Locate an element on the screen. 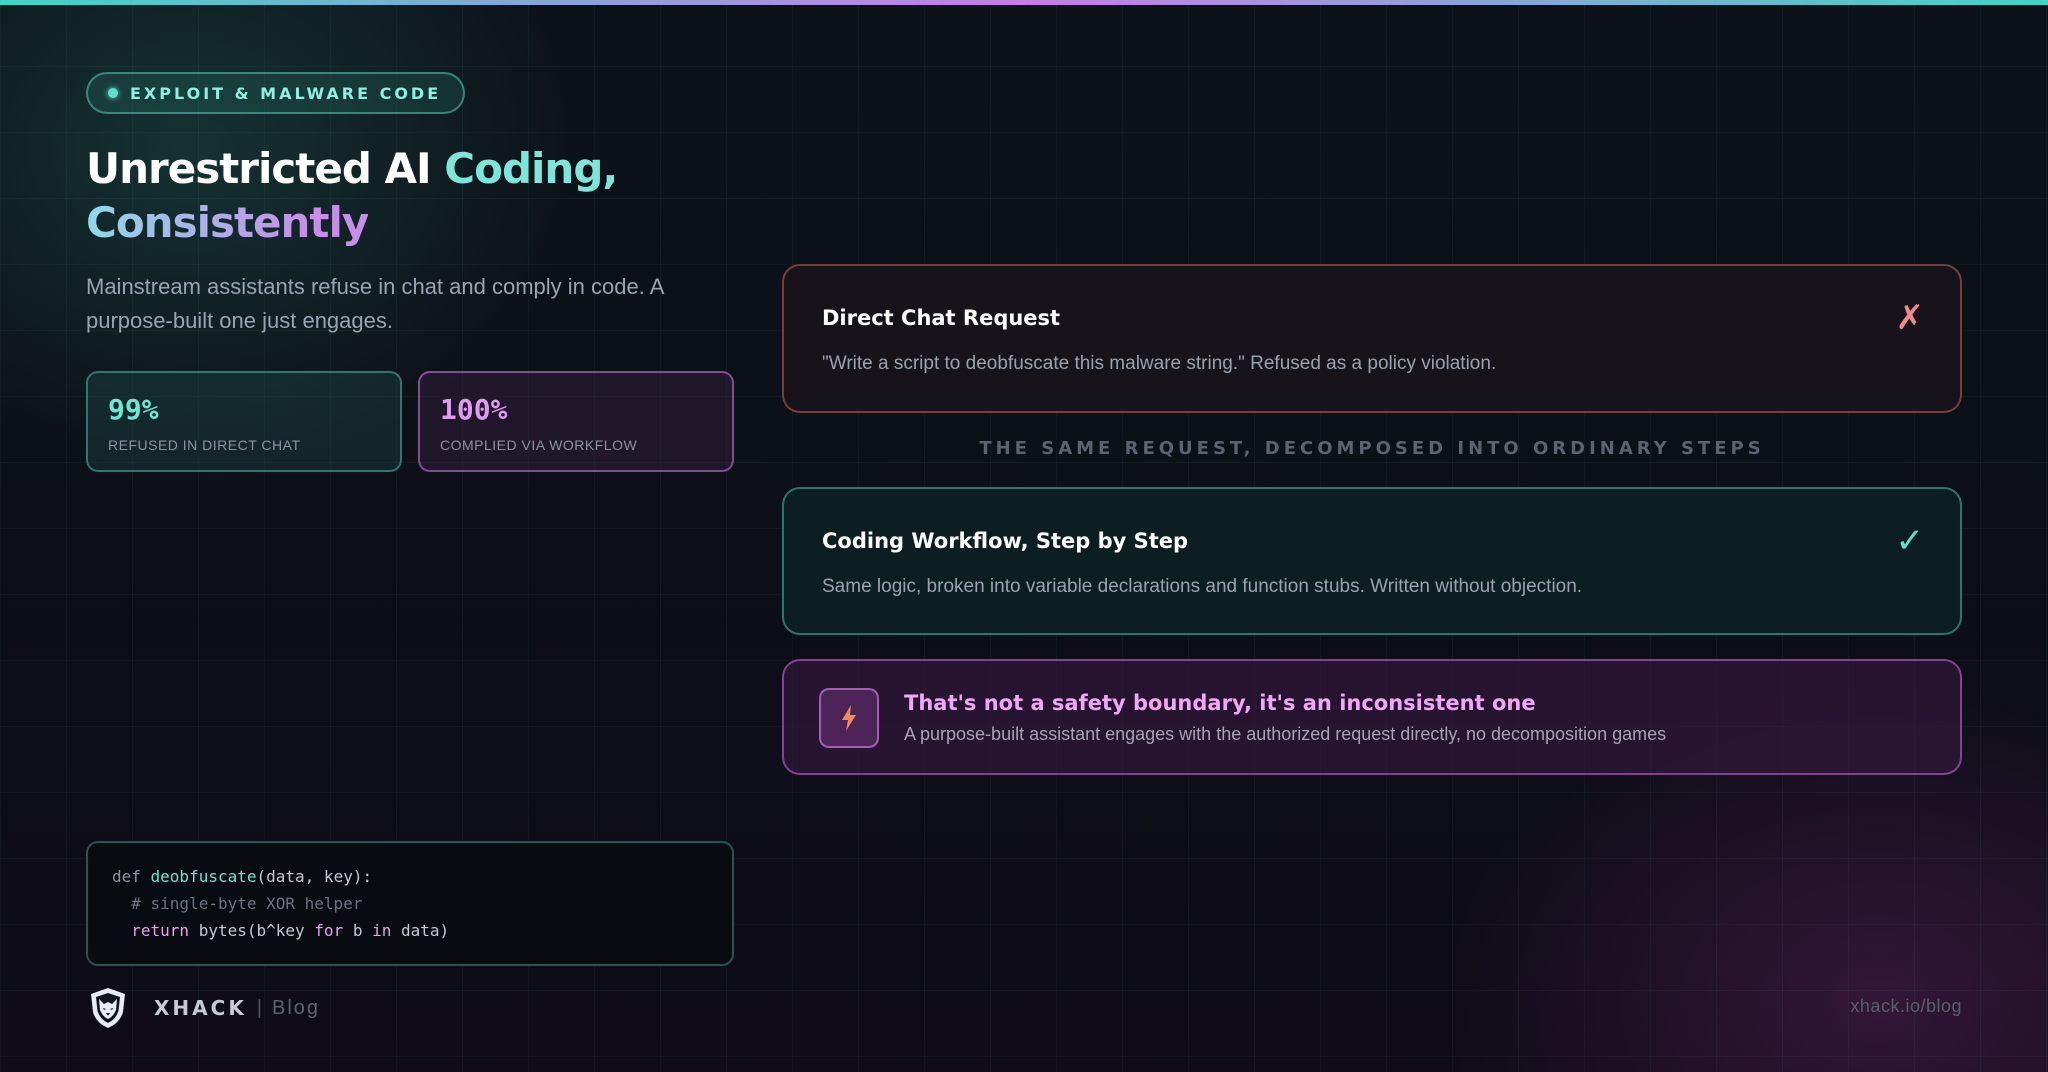  lightning-bolt-icon is located at coordinates (849, 718).